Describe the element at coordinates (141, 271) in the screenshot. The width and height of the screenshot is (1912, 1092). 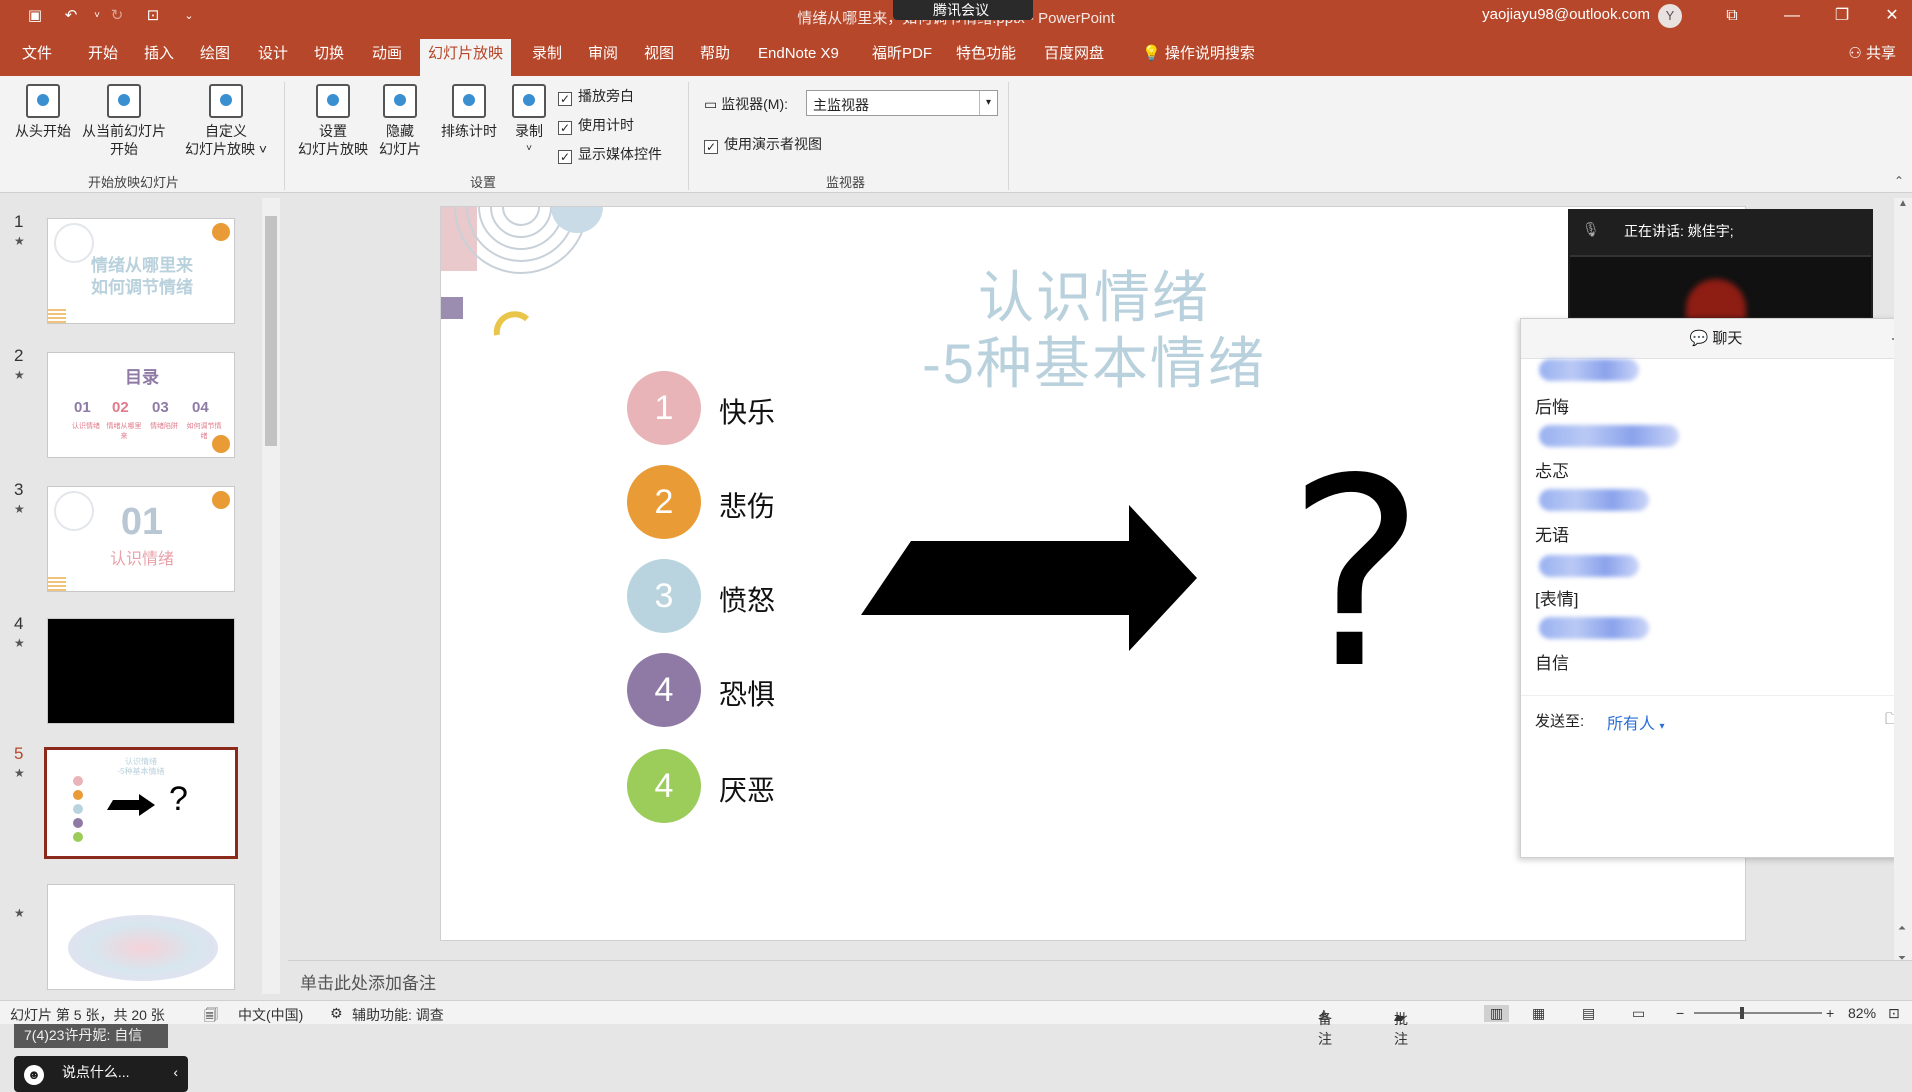
I see `slide-thumbnail-1: 情绪从哪里来 如何调节情绪` at that location.